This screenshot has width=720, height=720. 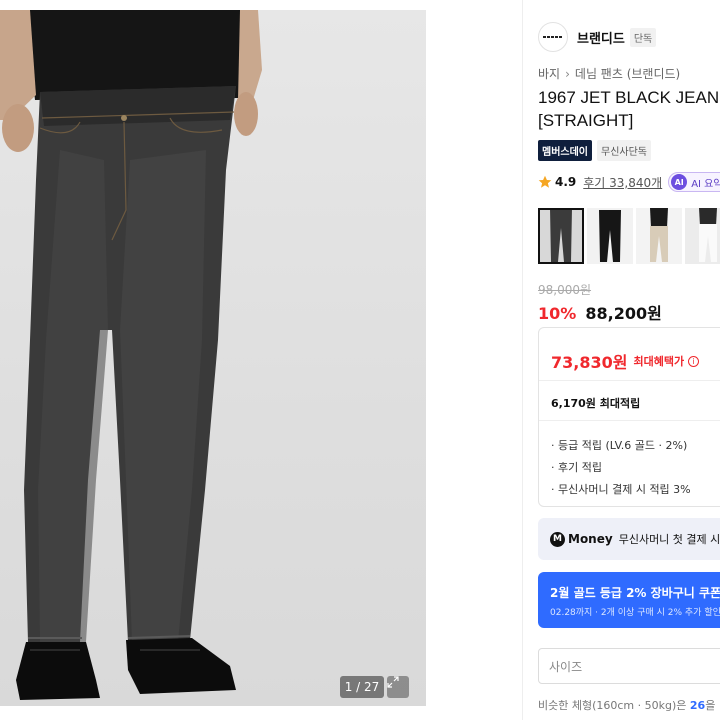 What do you see at coordinates (557, 313) in the screenshot?
I see `discount-rate: 10%` at bounding box center [557, 313].